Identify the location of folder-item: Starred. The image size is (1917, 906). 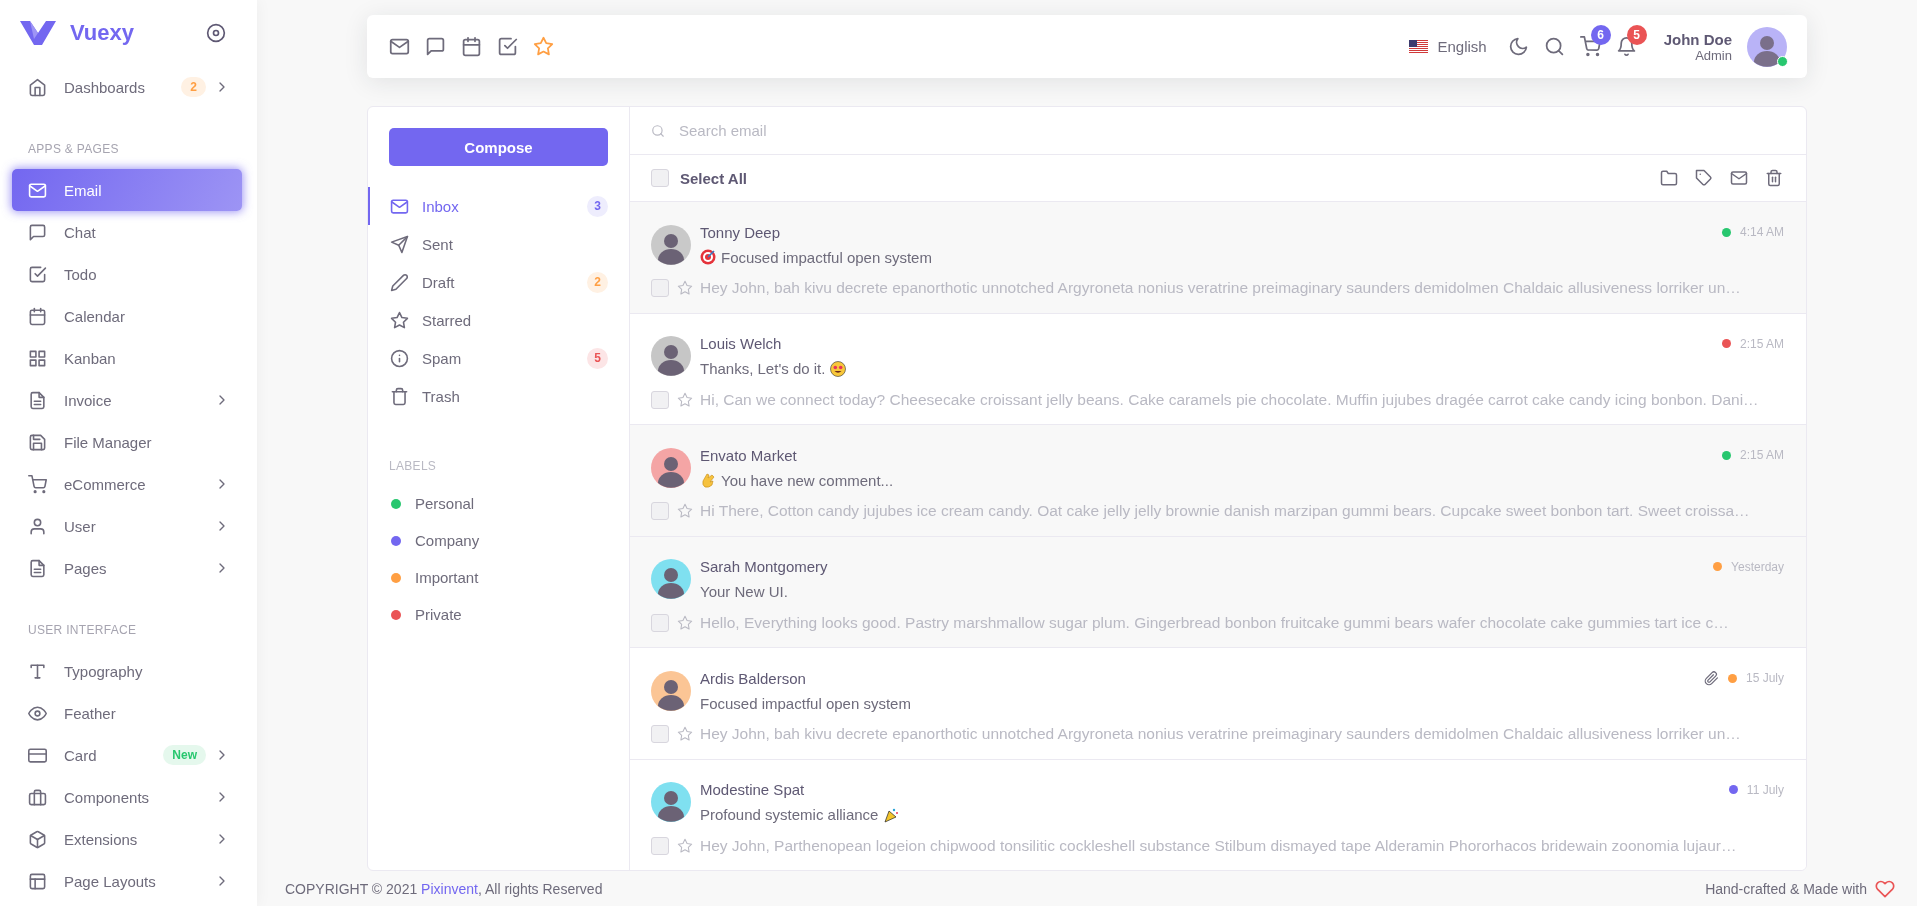
(498, 320).